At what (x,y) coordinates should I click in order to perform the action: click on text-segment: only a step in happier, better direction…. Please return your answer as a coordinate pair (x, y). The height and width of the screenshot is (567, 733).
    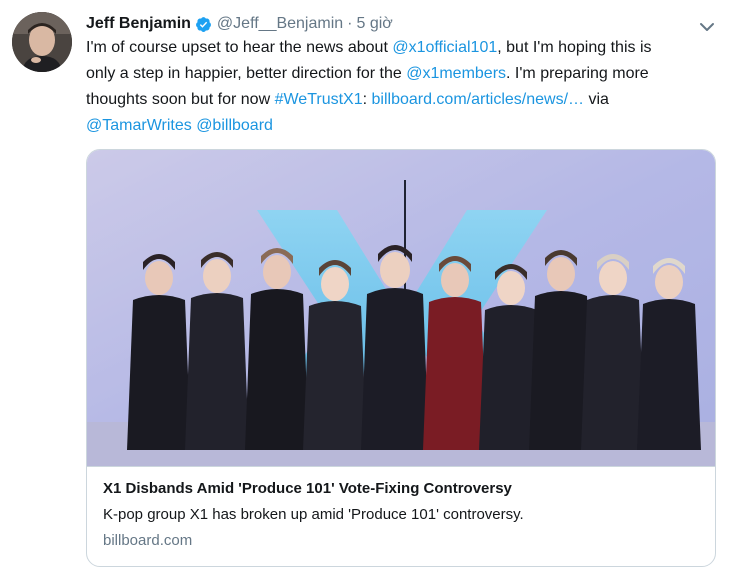
    Looking at the image, I should click on (246, 73).